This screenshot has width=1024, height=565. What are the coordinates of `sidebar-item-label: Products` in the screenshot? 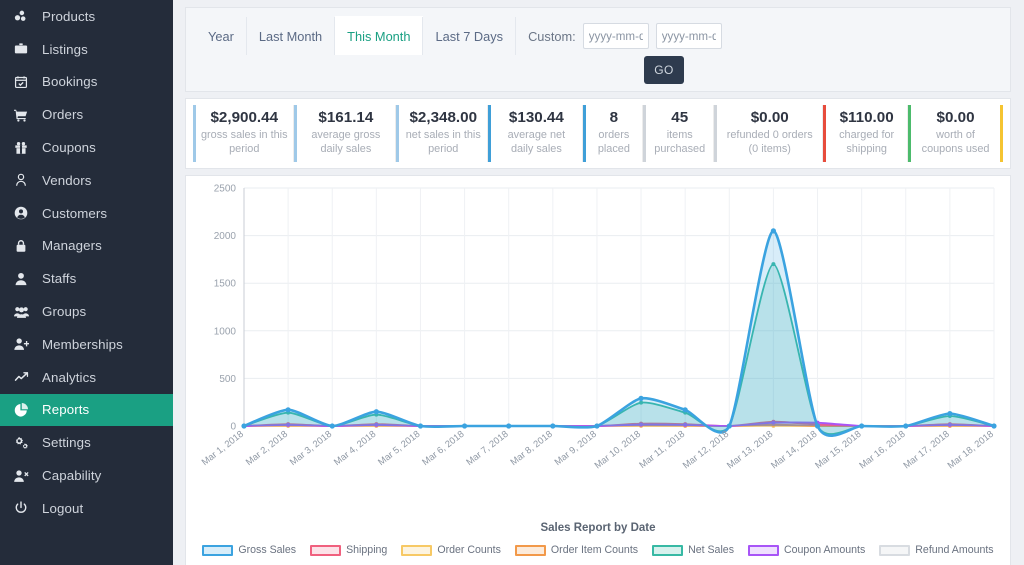 It's located at (69, 16).